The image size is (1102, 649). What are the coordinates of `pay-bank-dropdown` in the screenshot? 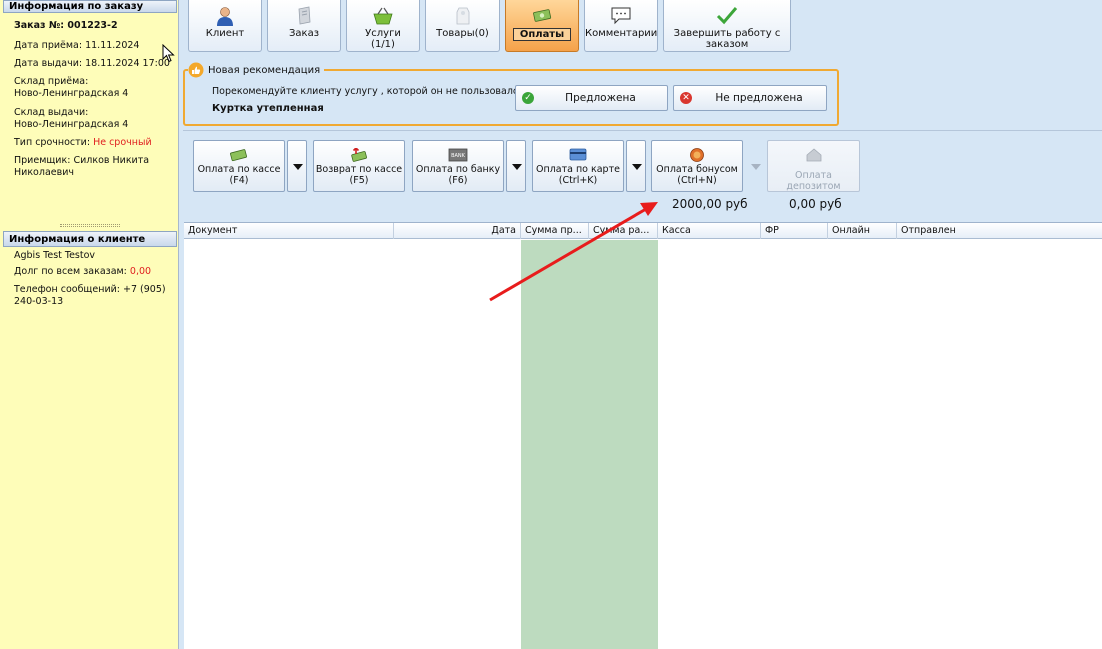 It's located at (516, 166).